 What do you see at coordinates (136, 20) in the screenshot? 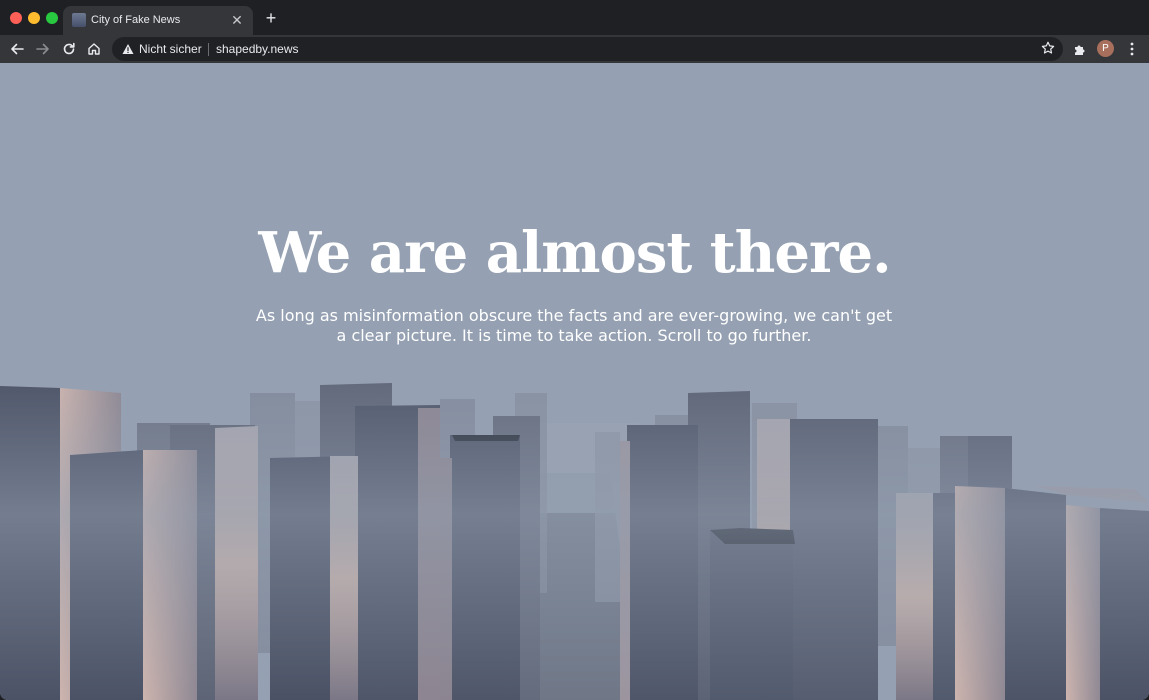
I see `tab-title: City of Fake News` at bounding box center [136, 20].